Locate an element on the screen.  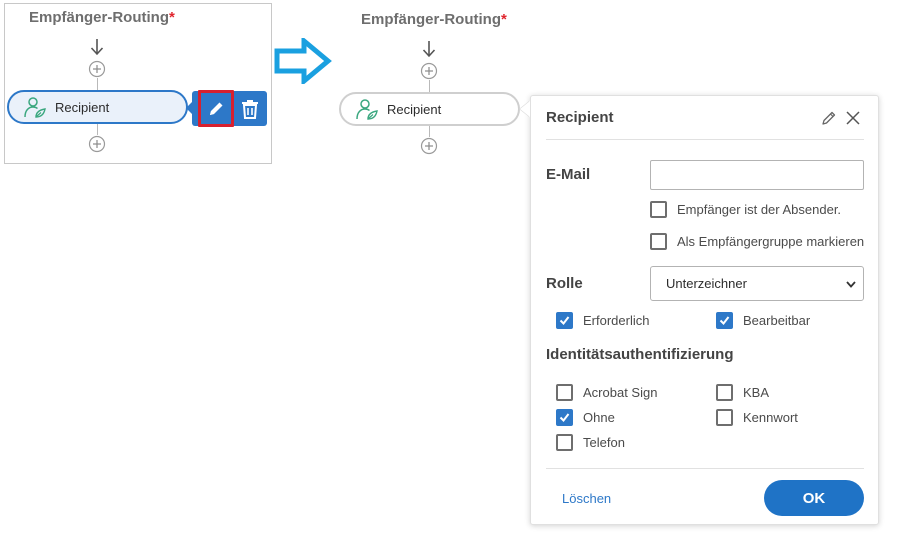
routing-title-before: Empfänger-Routing* is located at coordinates (102, 17).